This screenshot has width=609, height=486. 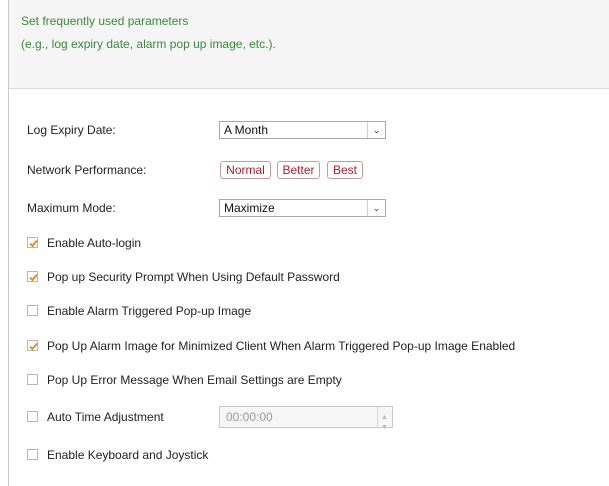 I want to click on log-expiry-select: A Month ⌄, so click(x=302, y=130).